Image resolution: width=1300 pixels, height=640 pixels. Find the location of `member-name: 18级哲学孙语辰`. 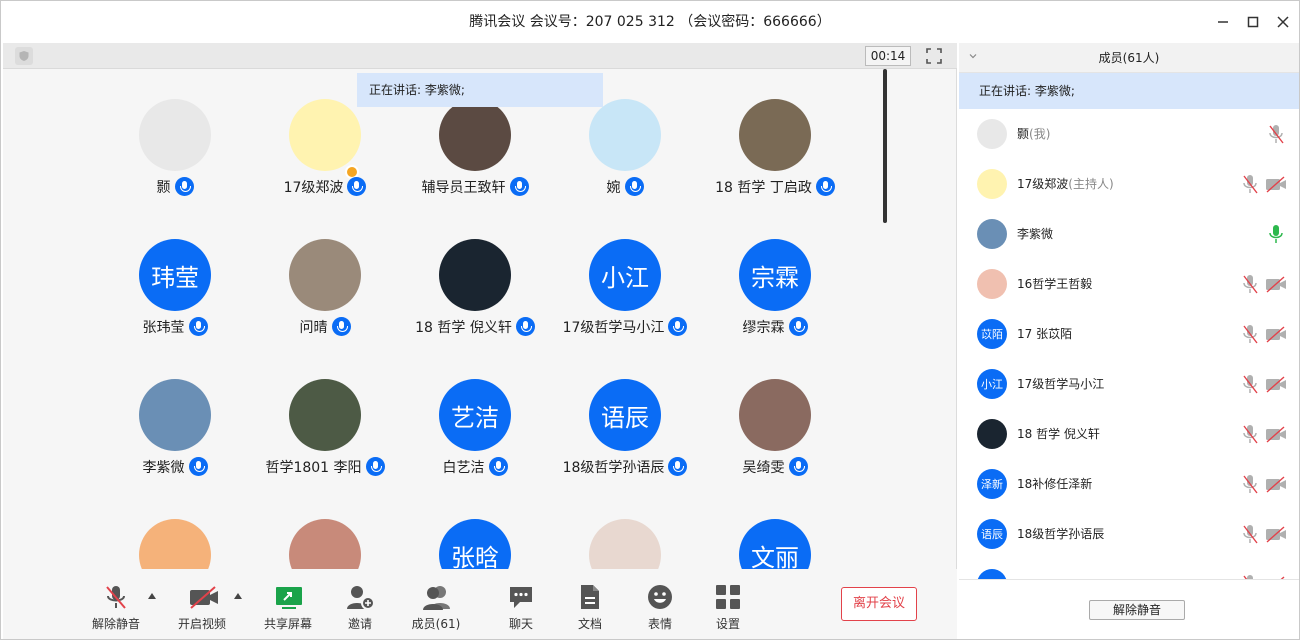

member-name: 18级哲学孙语辰 is located at coordinates (1061, 534).